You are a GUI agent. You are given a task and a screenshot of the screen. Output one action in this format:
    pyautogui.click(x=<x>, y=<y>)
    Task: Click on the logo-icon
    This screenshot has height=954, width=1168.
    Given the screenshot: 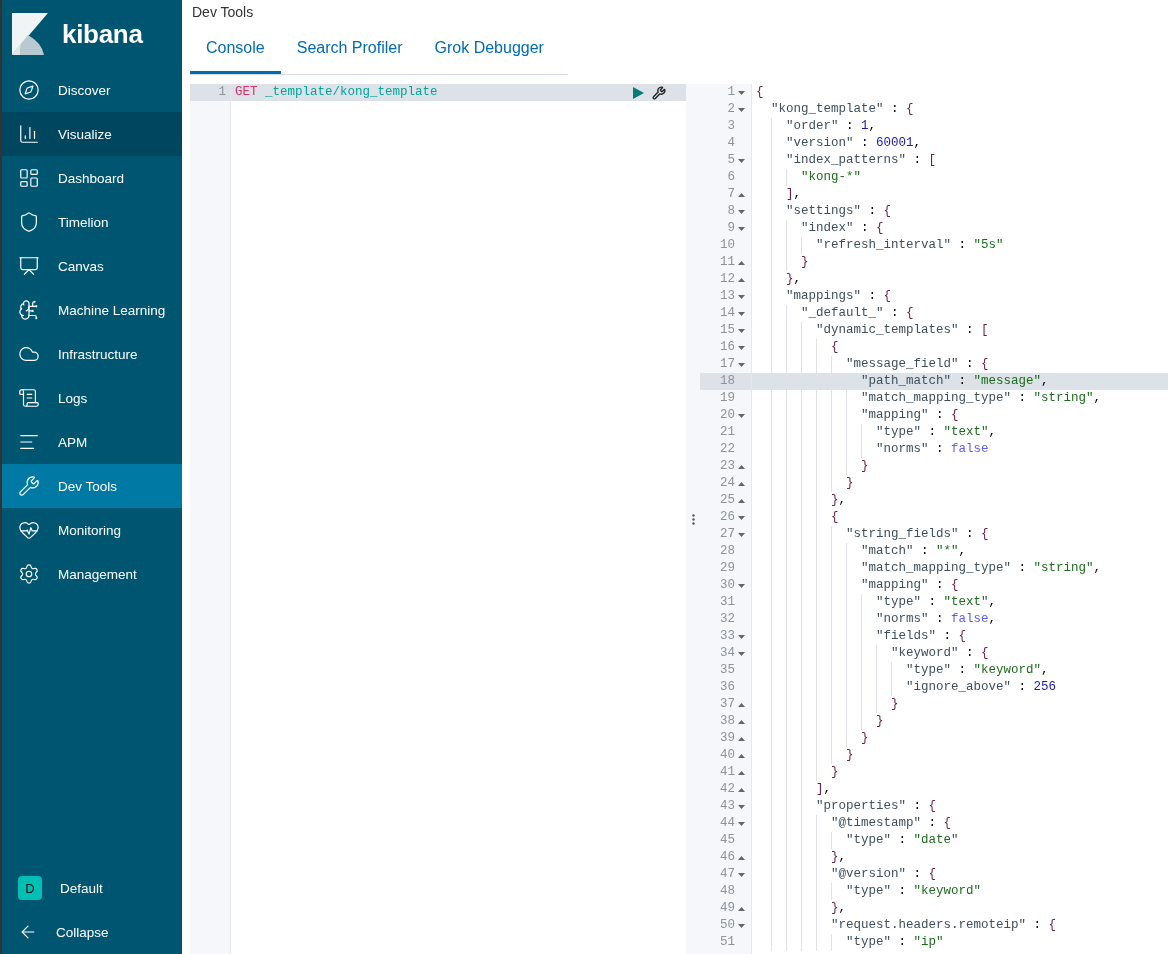 What is the action you would take?
    pyautogui.click(x=30, y=34)
    